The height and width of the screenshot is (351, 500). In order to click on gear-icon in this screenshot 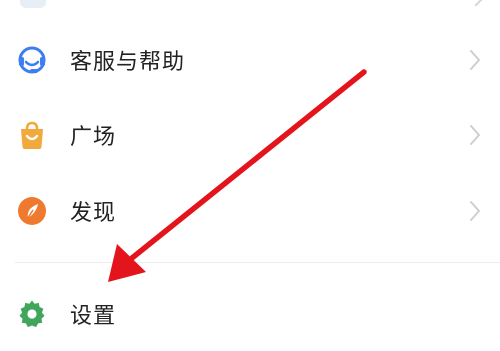, I will do `click(32, 314)`.